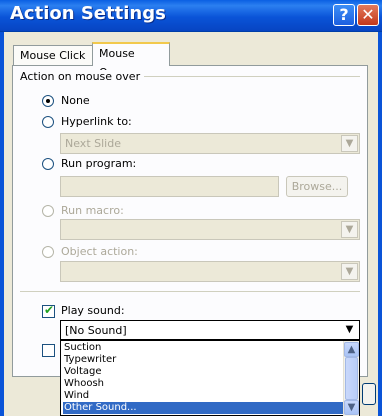 This screenshot has height=416, width=382. Describe the element at coordinates (99, 251) in the screenshot. I see `object-action-label: Object action:` at that location.